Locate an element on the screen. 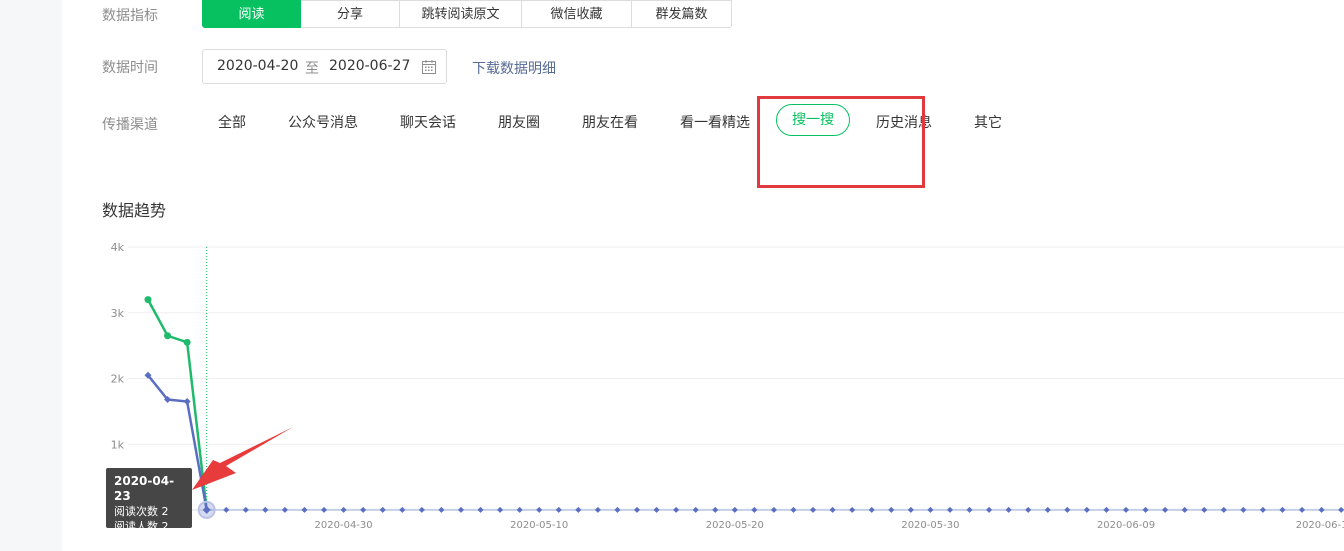  tooltip-date: 2020-04-23 is located at coordinates (144, 488).